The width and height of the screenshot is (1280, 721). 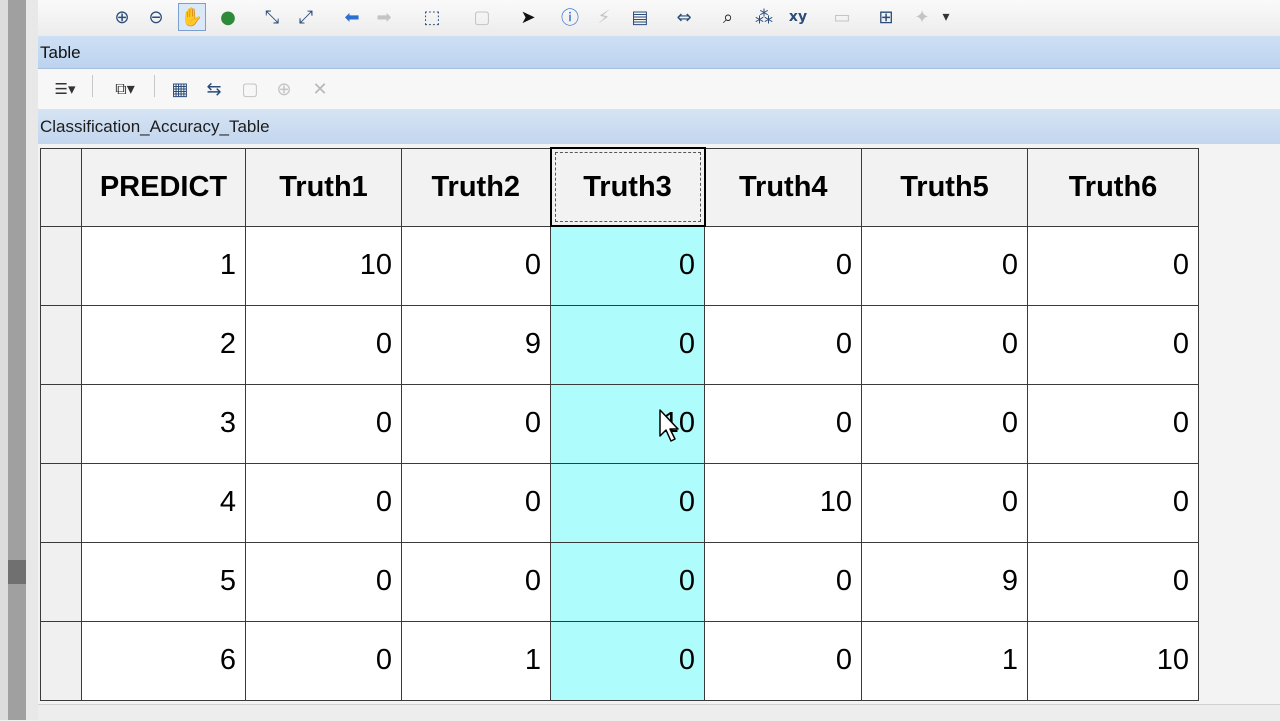 I want to click on horizontal-scrollbar, so click(x=659, y=712).